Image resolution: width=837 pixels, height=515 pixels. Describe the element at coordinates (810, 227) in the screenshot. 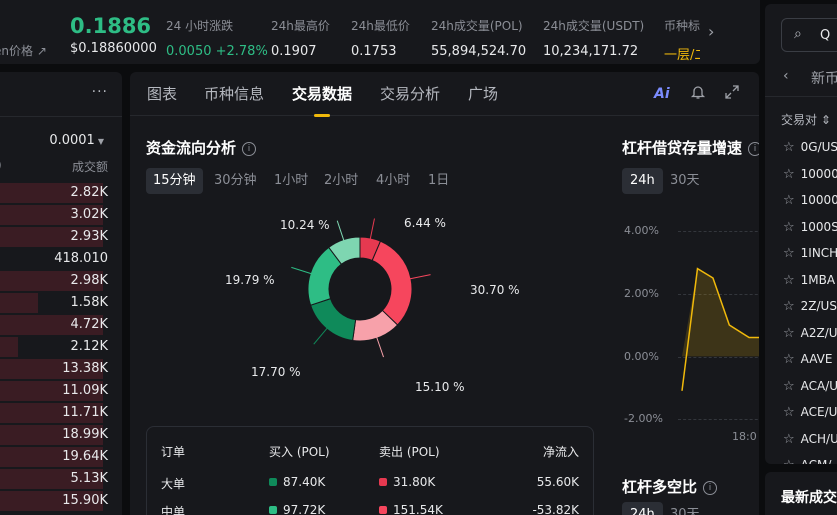

I see `market-pair-item: ☆ 1000S` at that location.